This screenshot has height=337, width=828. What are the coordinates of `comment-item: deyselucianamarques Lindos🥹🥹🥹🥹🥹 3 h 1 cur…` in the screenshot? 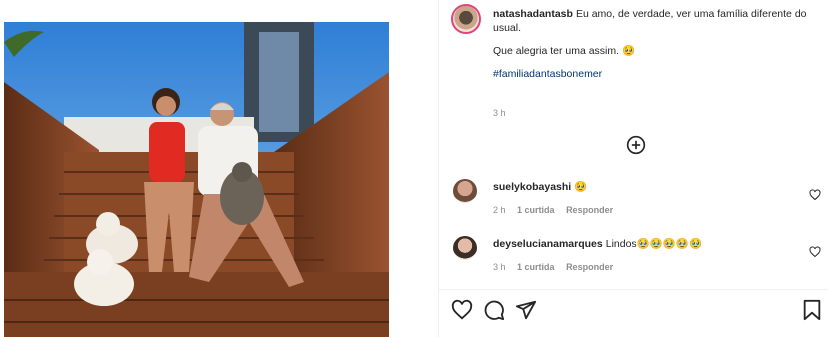 It's located at (636, 256).